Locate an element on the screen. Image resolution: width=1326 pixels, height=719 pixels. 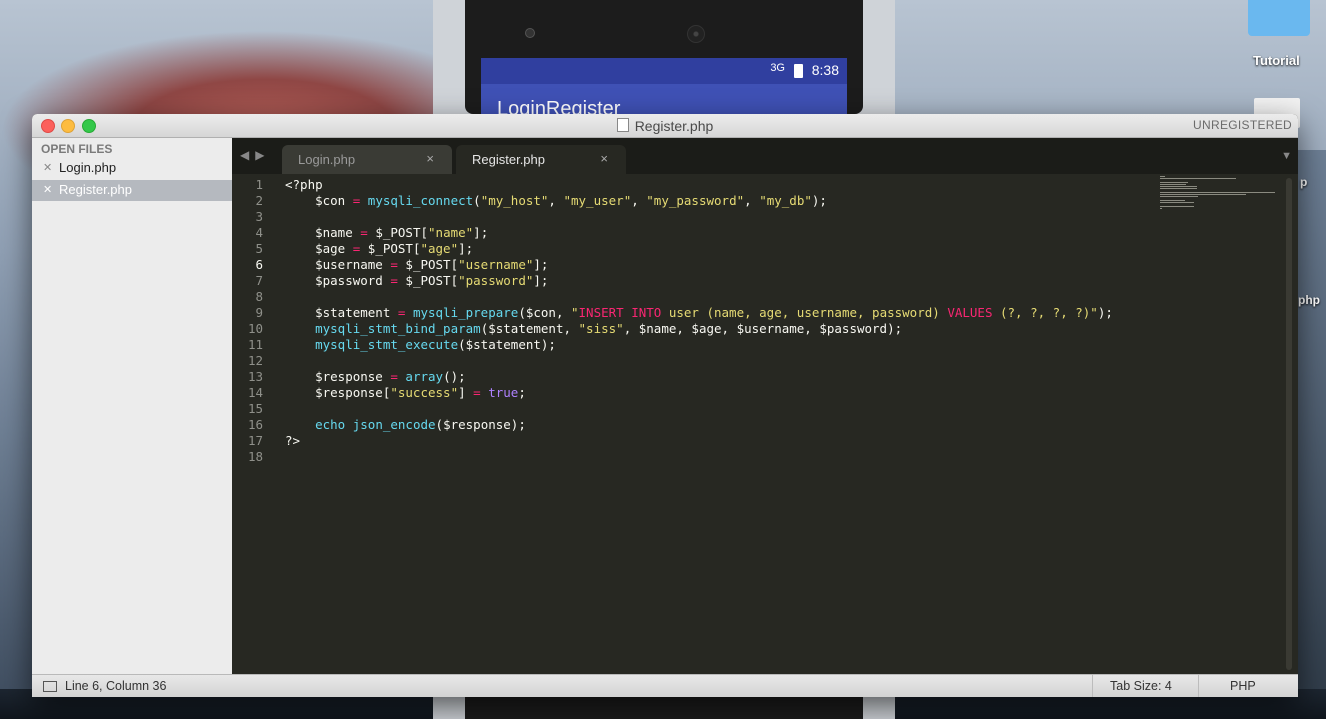
code-line: $name = $_POST["name"]; is located at coordinates (386, 232).